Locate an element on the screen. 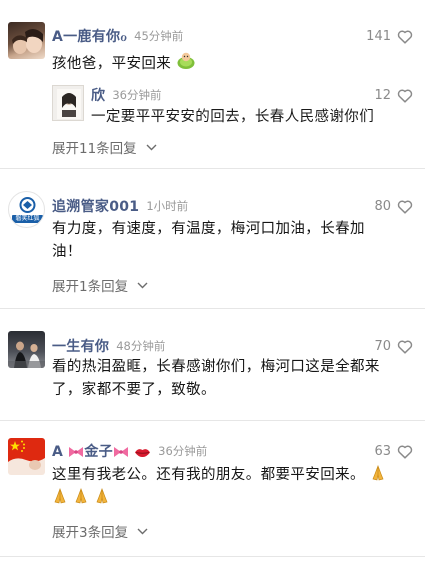 The width and height of the screenshot is (425, 564). username: A 金子 is located at coordinates (101, 451).